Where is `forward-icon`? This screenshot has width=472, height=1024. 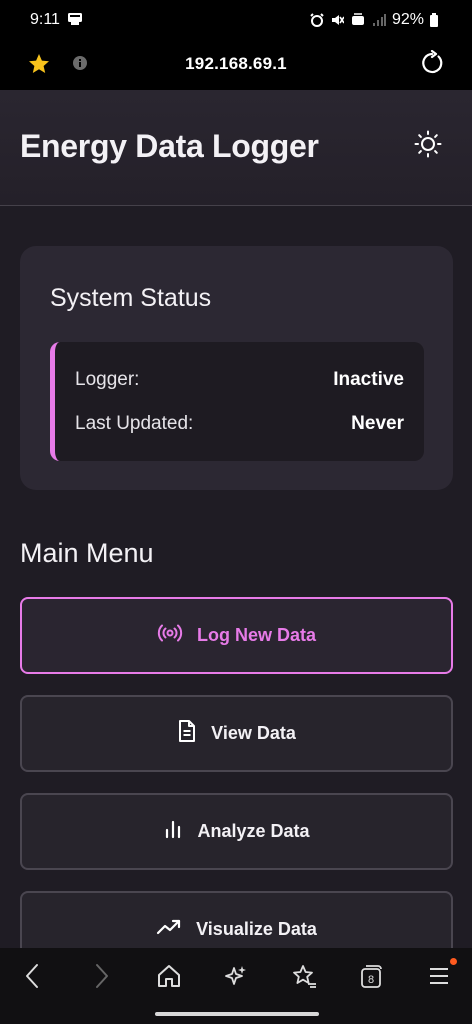 forward-icon is located at coordinates (101, 978).